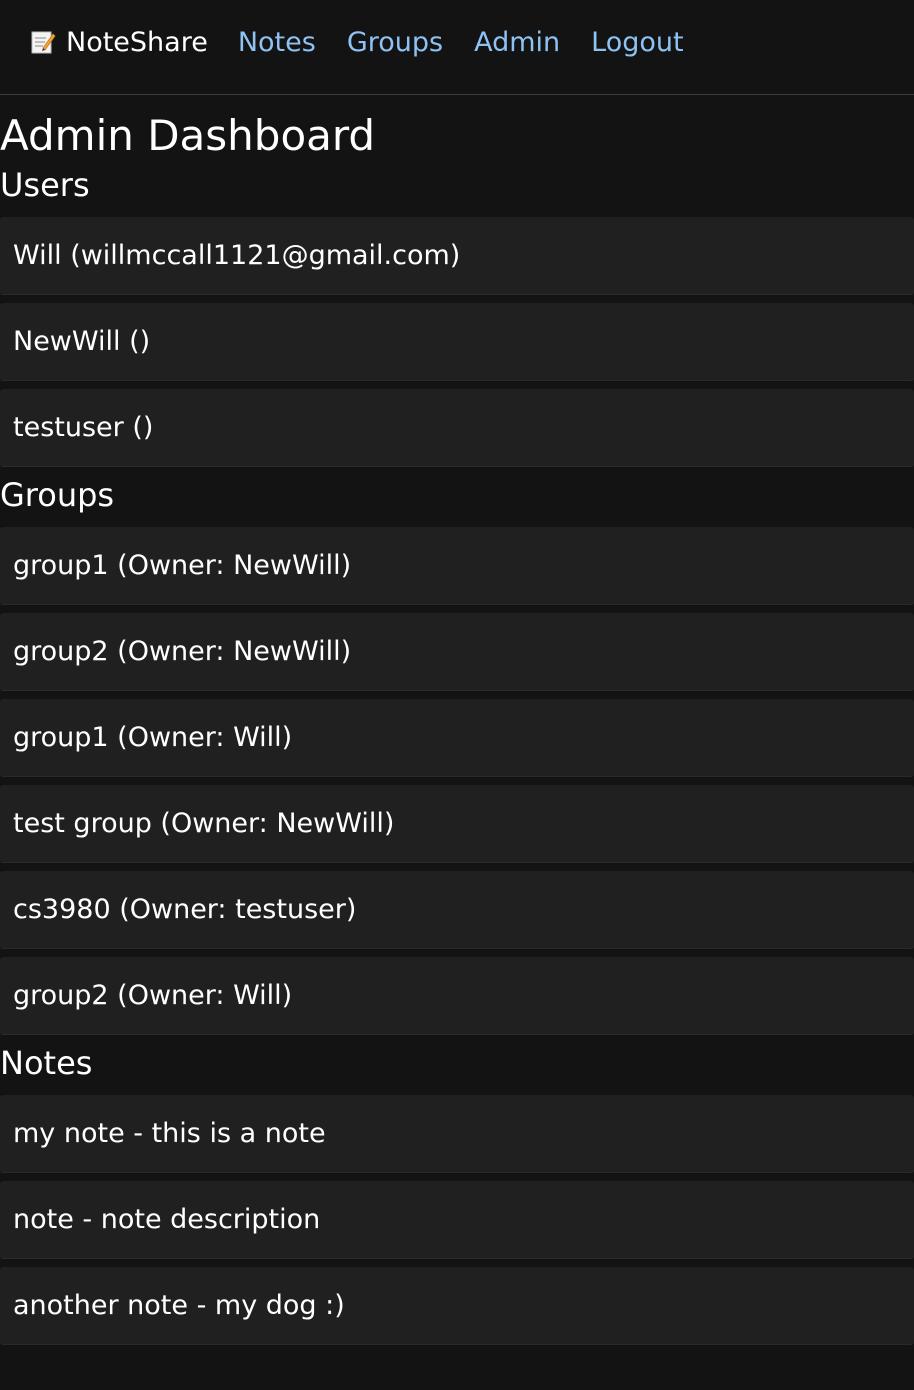 Image resolution: width=914 pixels, height=1390 pixels. What do you see at coordinates (188, 135) in the screenshot?
I see `page-title: Admin Dashboard` at bounding box center [188, 135].